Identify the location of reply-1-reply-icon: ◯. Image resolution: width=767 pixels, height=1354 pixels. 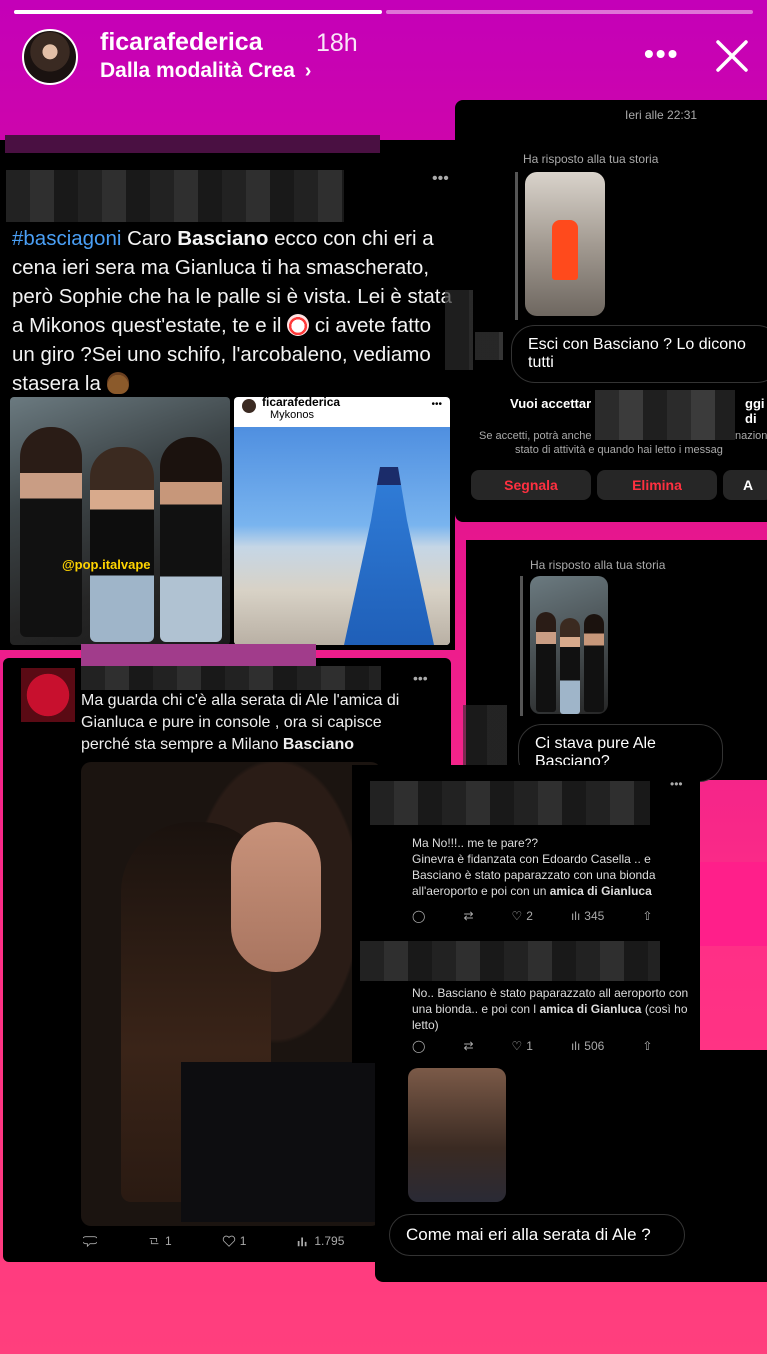
(418, 916).